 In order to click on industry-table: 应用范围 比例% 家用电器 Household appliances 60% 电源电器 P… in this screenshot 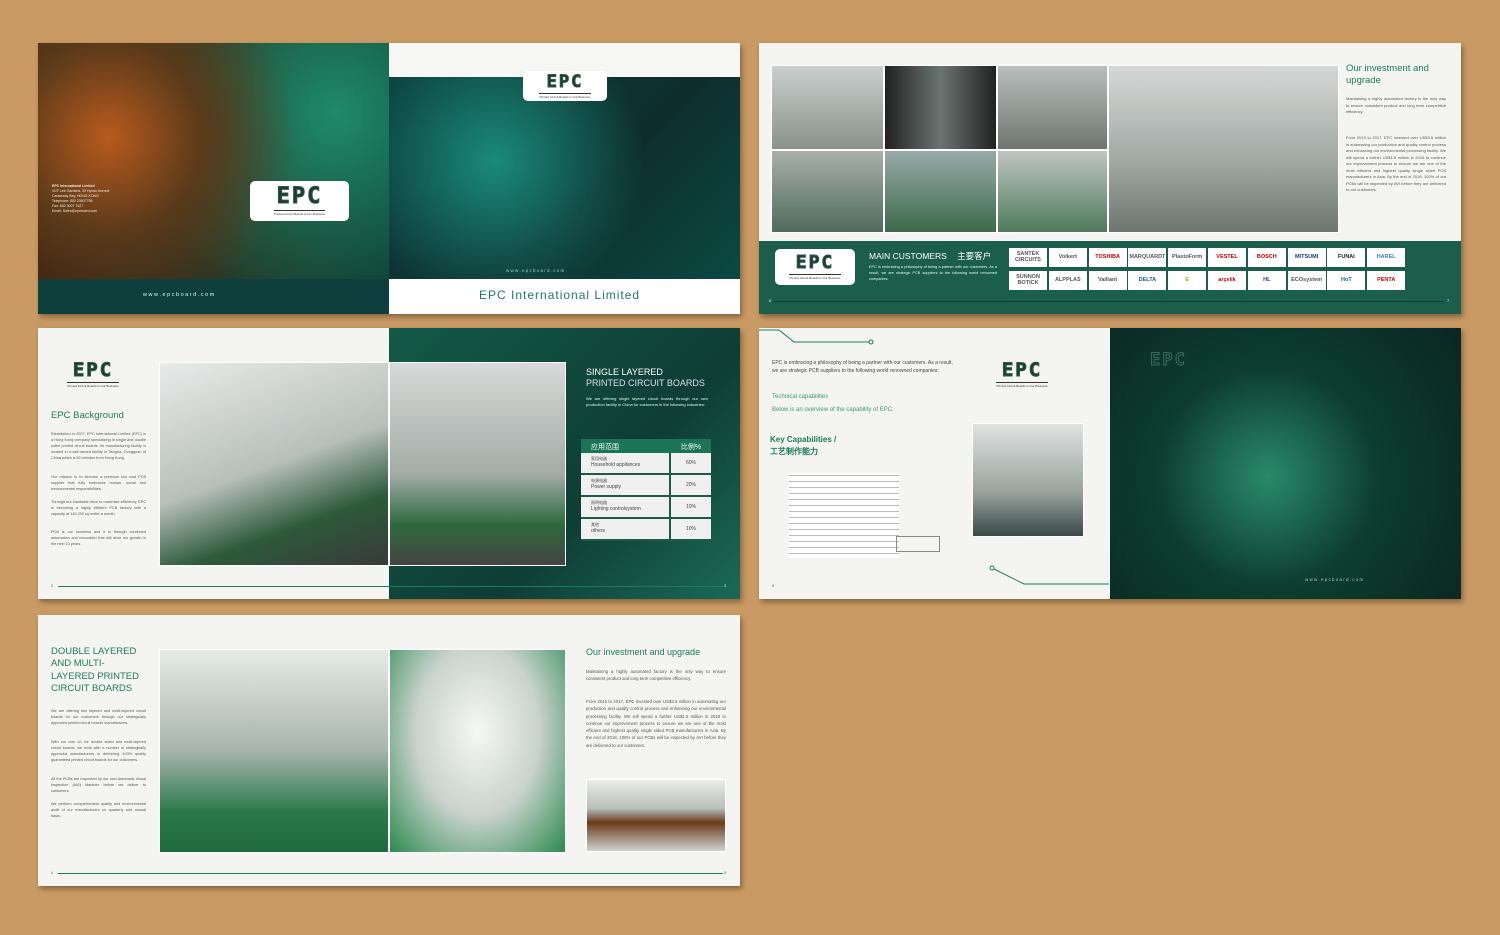, I will do `click(646, 490)`.